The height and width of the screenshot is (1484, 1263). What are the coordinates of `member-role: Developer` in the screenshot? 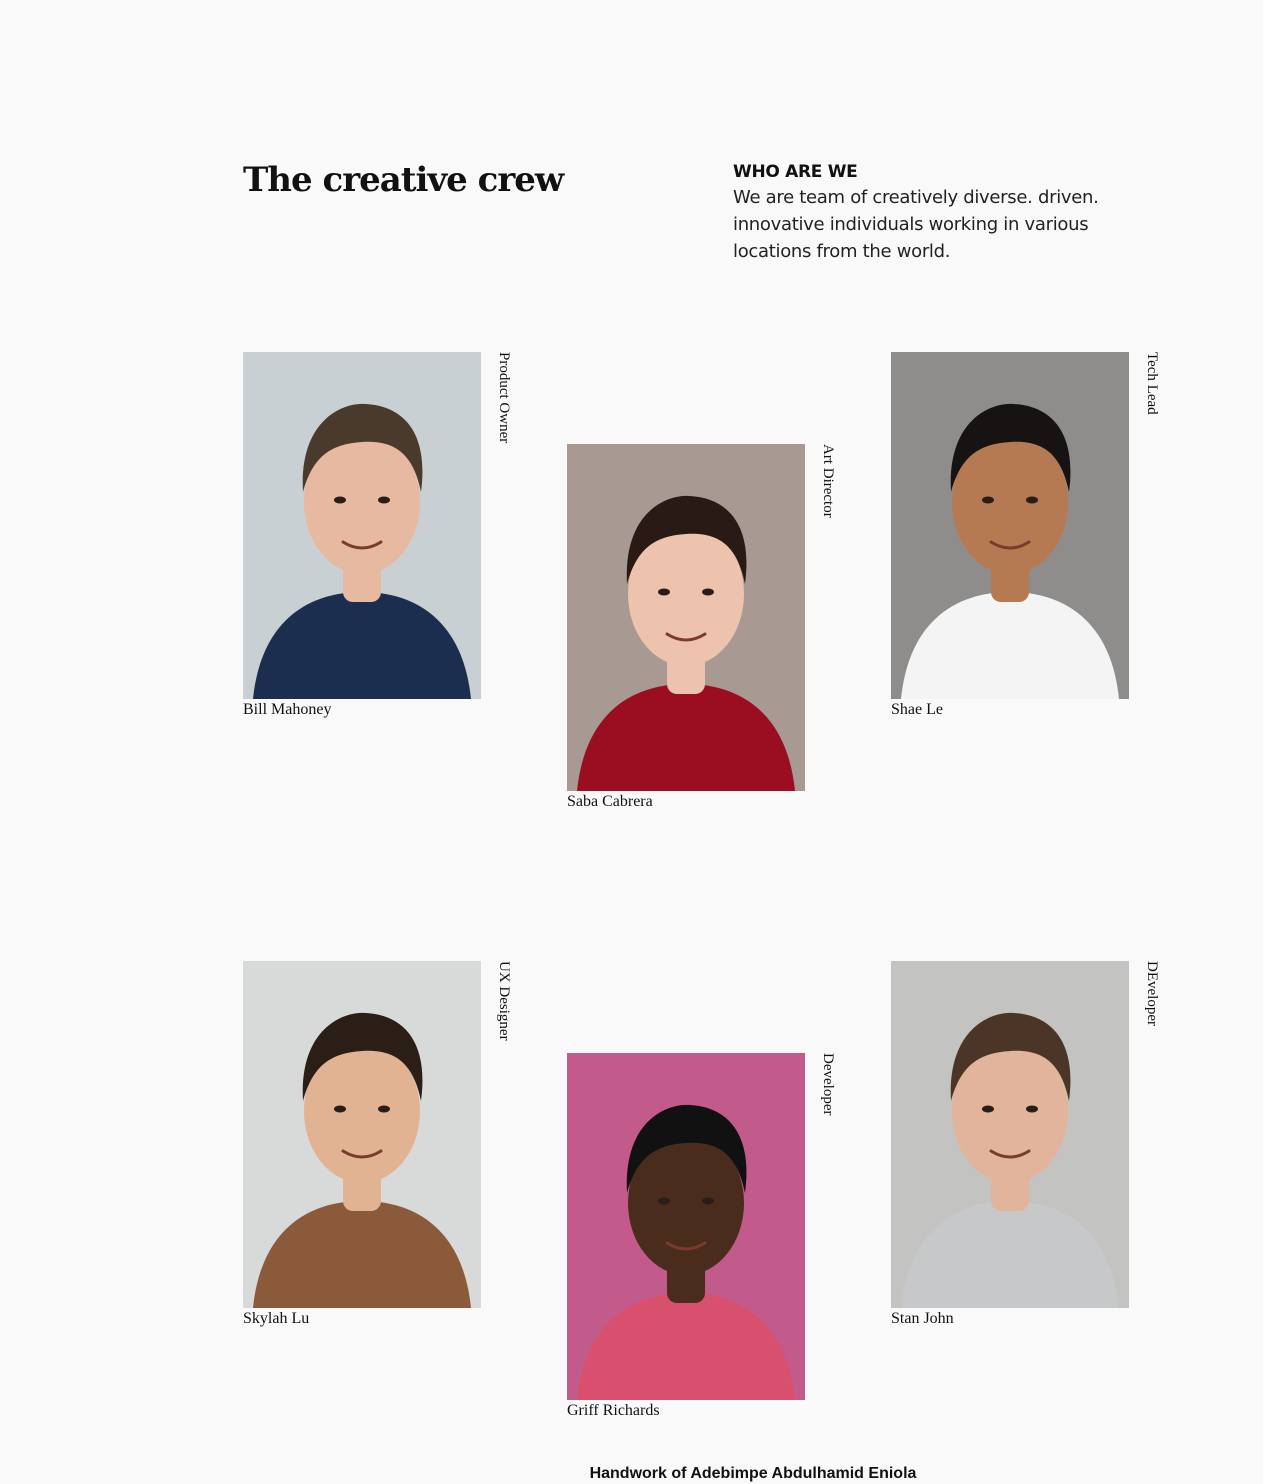 It's located at (828, 1084).